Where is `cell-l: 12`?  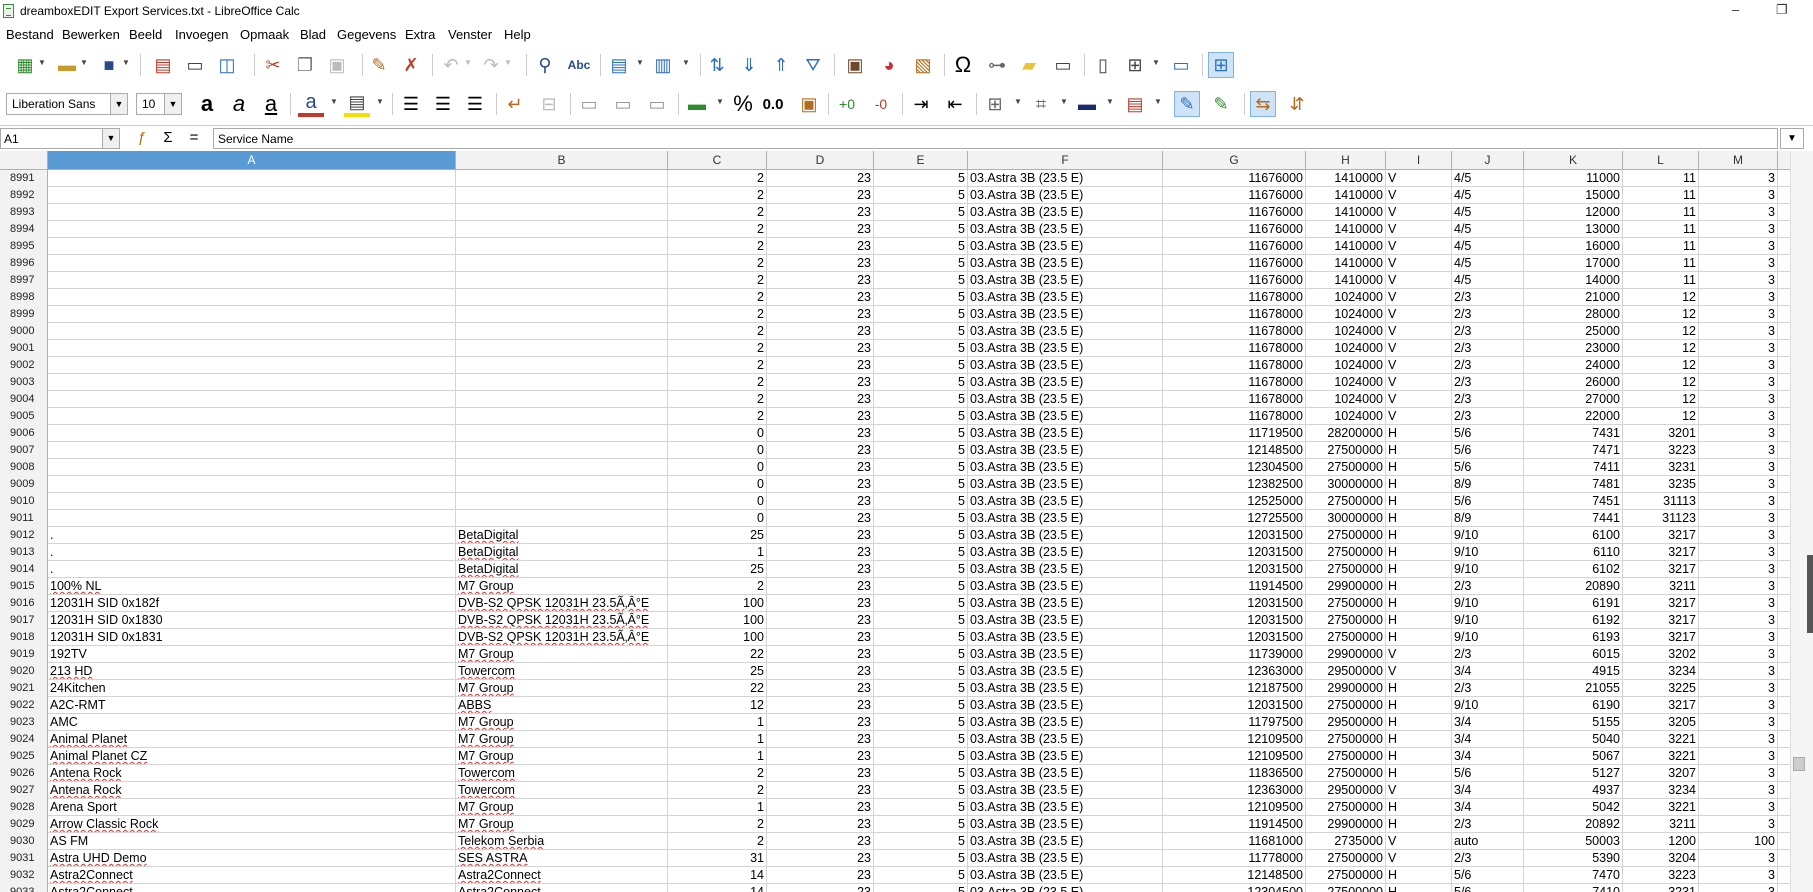
cell-l: 12 is located at coordinates (1661, 297).